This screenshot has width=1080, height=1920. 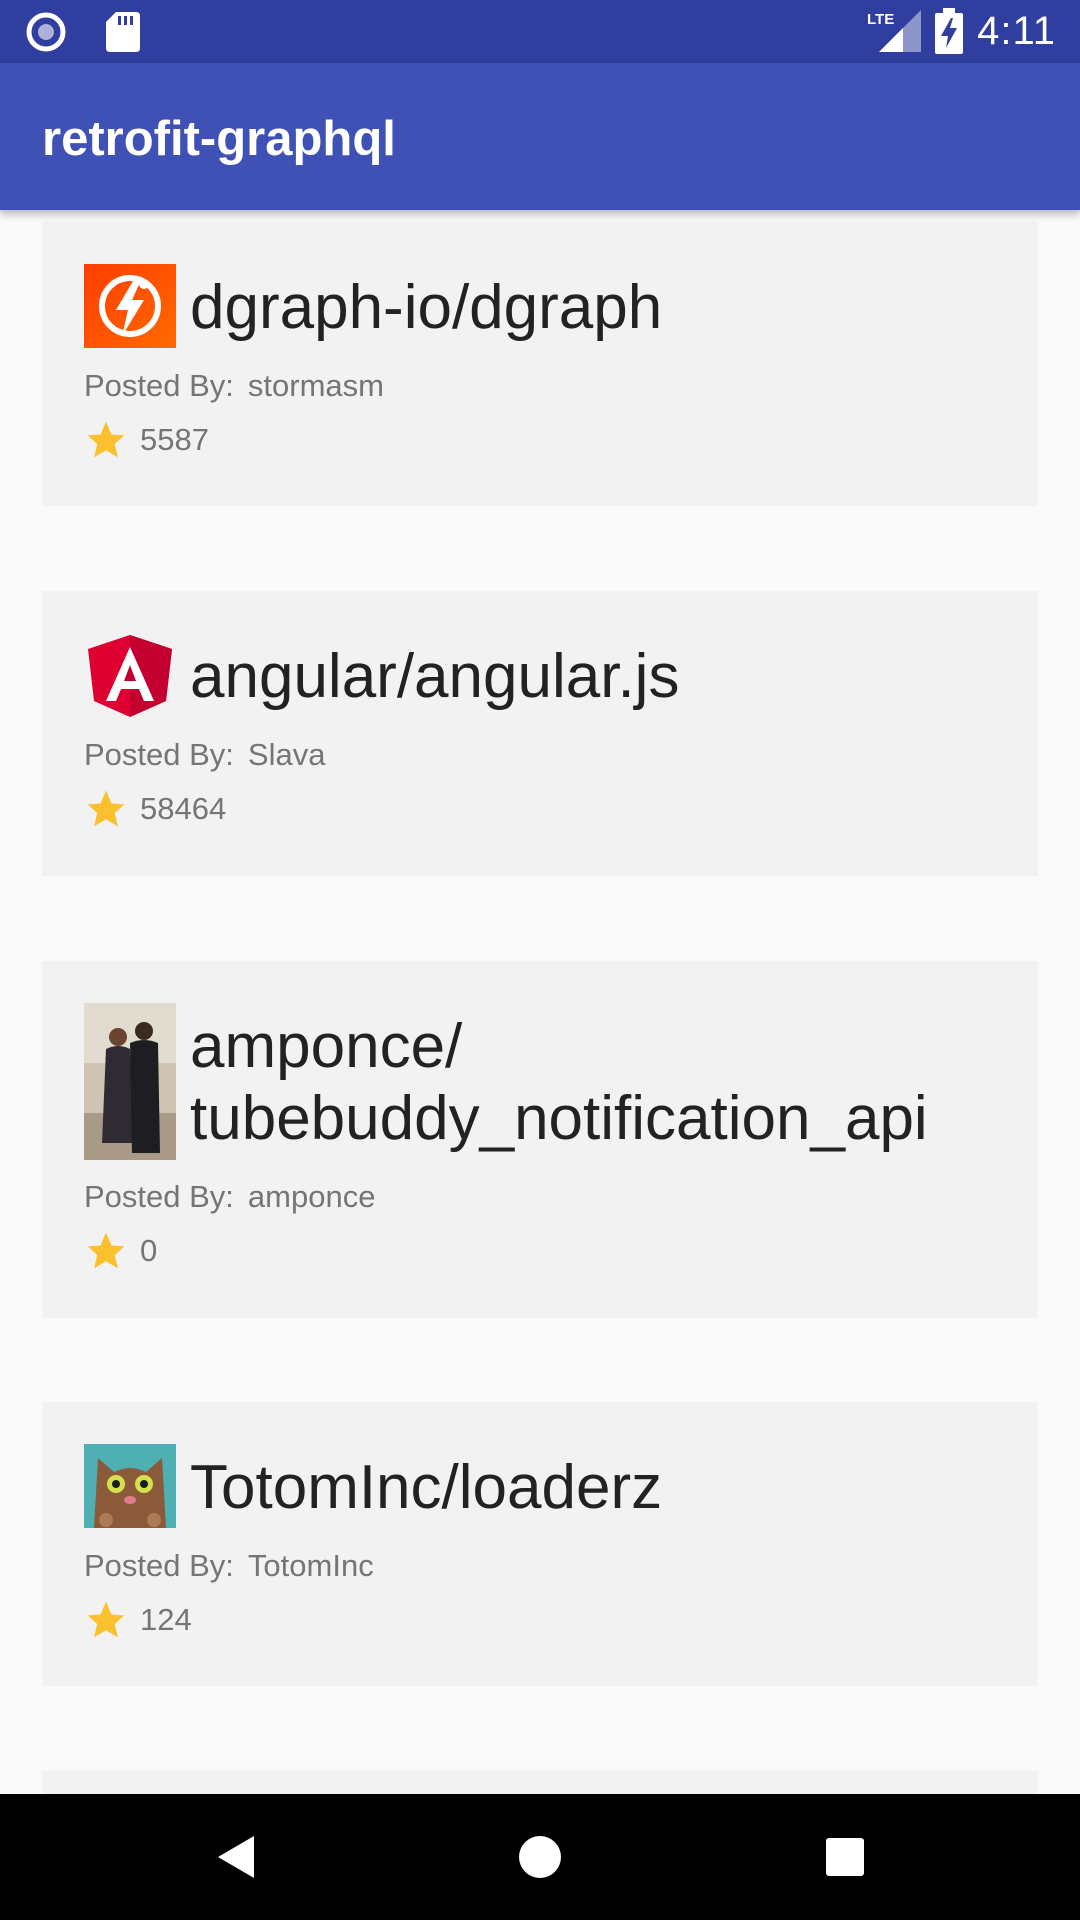 I want to click on status-bar: LTE 4:11, so click(x=540, y=31).